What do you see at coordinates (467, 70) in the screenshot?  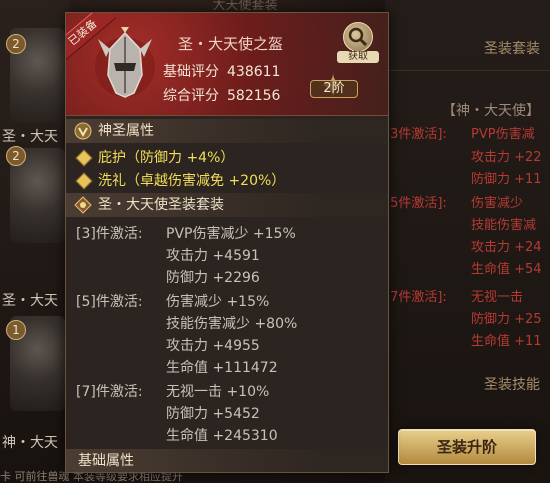 I see `set-panel-divider` at bounding box center [467, 70].